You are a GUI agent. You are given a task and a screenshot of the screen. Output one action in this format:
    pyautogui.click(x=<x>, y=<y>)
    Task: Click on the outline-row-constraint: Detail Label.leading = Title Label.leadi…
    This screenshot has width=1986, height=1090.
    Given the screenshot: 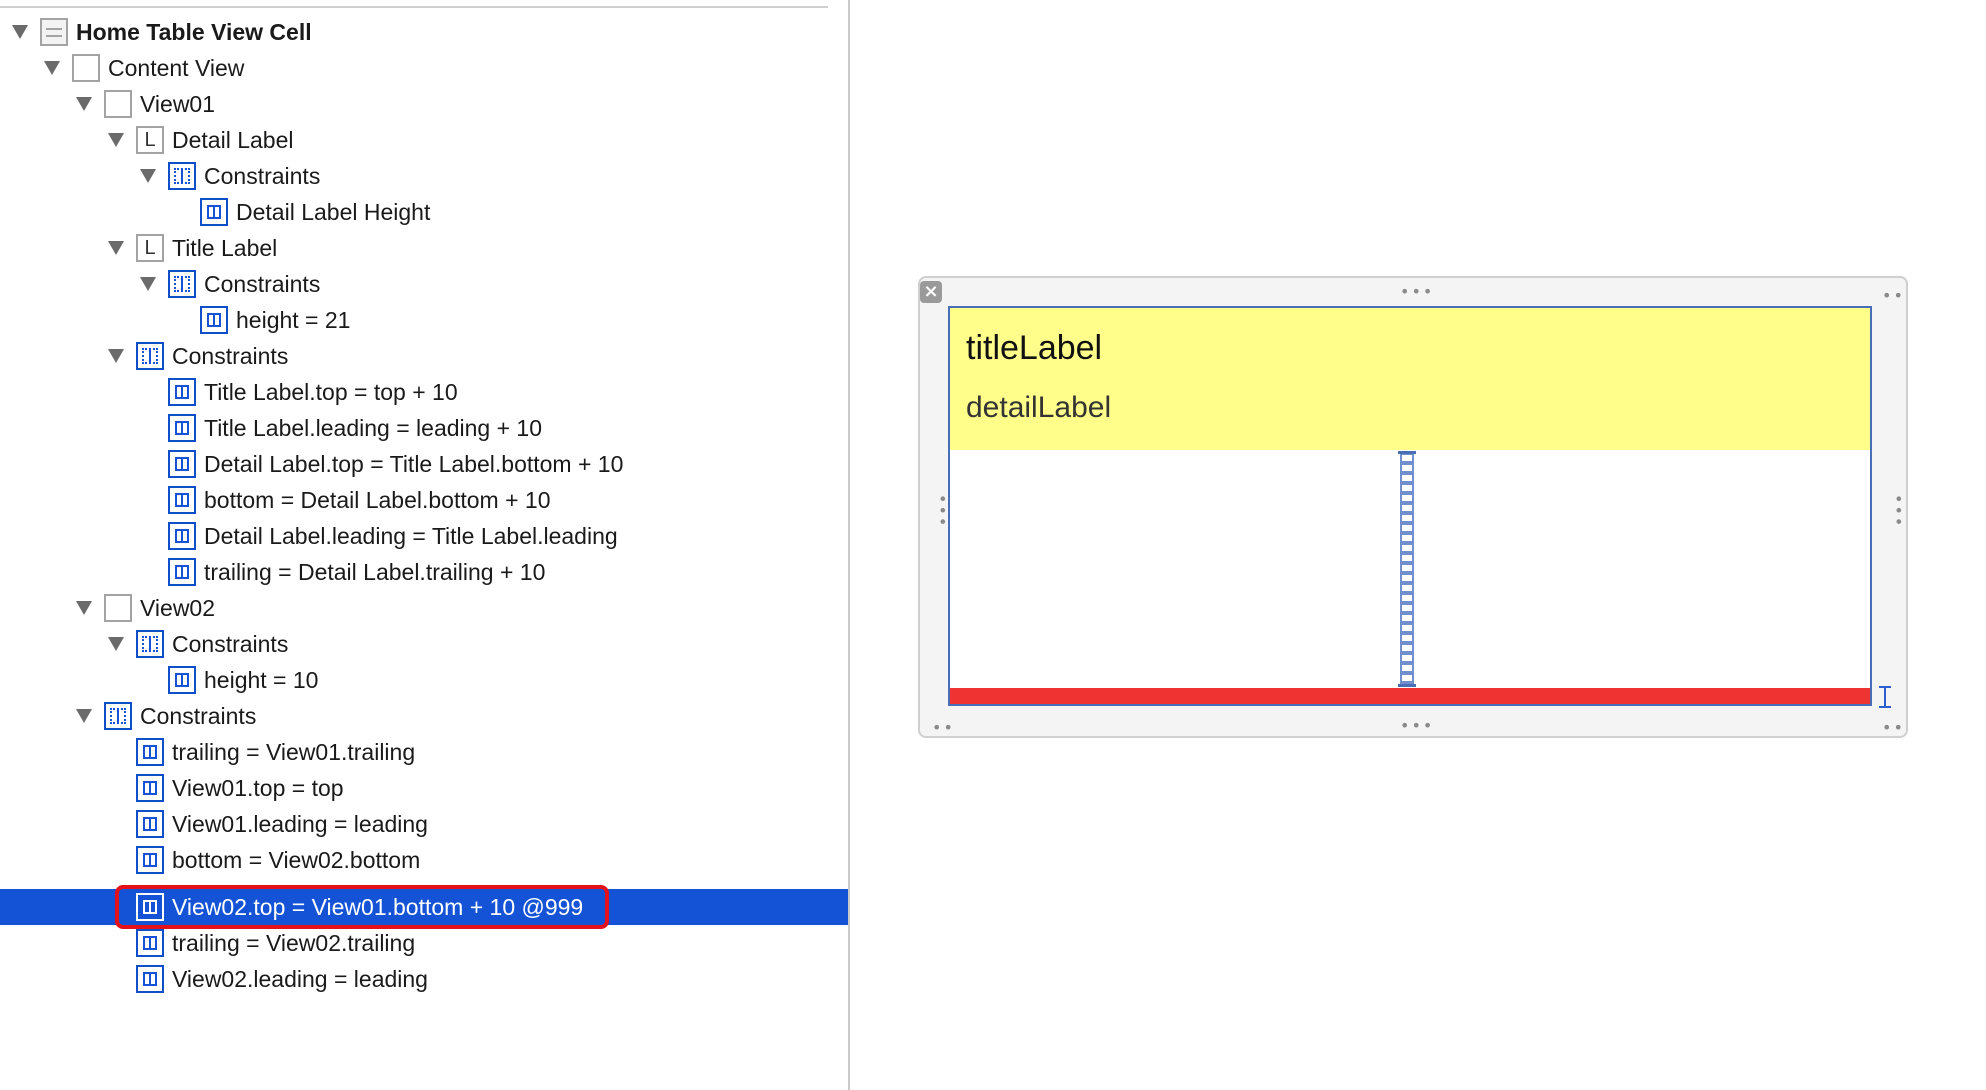 What is the action you would take?
    pyautogui.click(x=424, y=536)
    